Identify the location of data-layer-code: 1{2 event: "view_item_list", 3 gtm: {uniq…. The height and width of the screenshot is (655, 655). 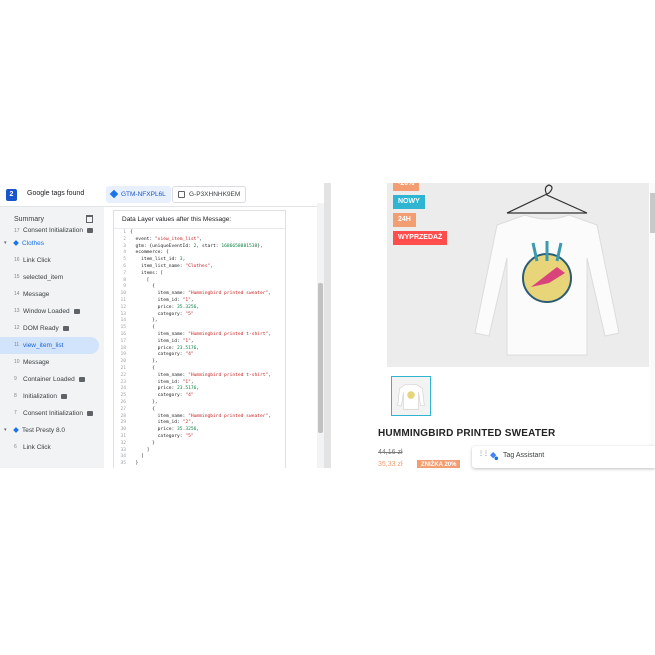
(200, 349).